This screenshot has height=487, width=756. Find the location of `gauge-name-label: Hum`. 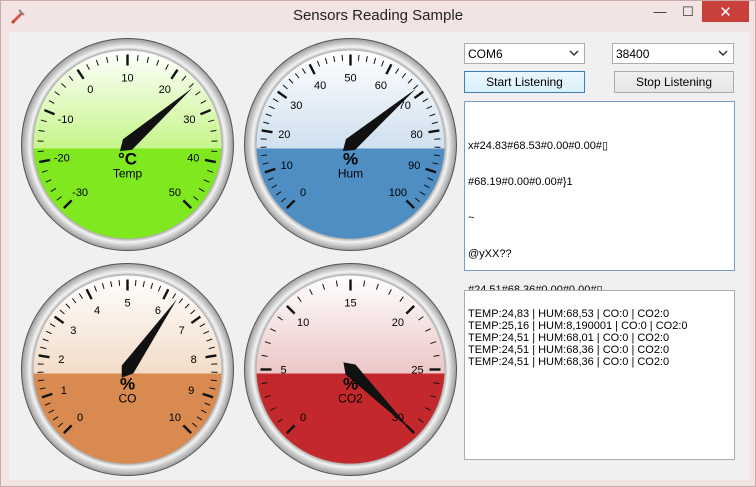

gauge-name-label: Hum is located at coordinates (350, 174).